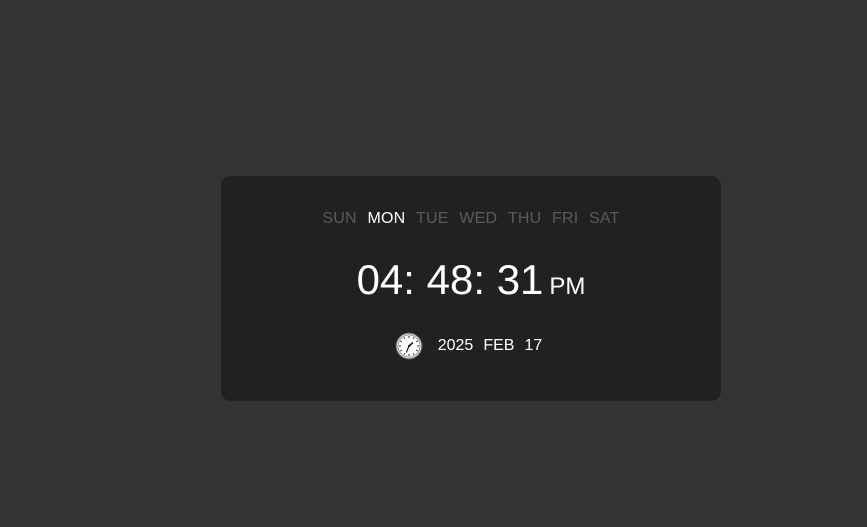 The height and width of the screenshot is (527, 867). I want to click on time-ampm: PM, so click(567, 286).